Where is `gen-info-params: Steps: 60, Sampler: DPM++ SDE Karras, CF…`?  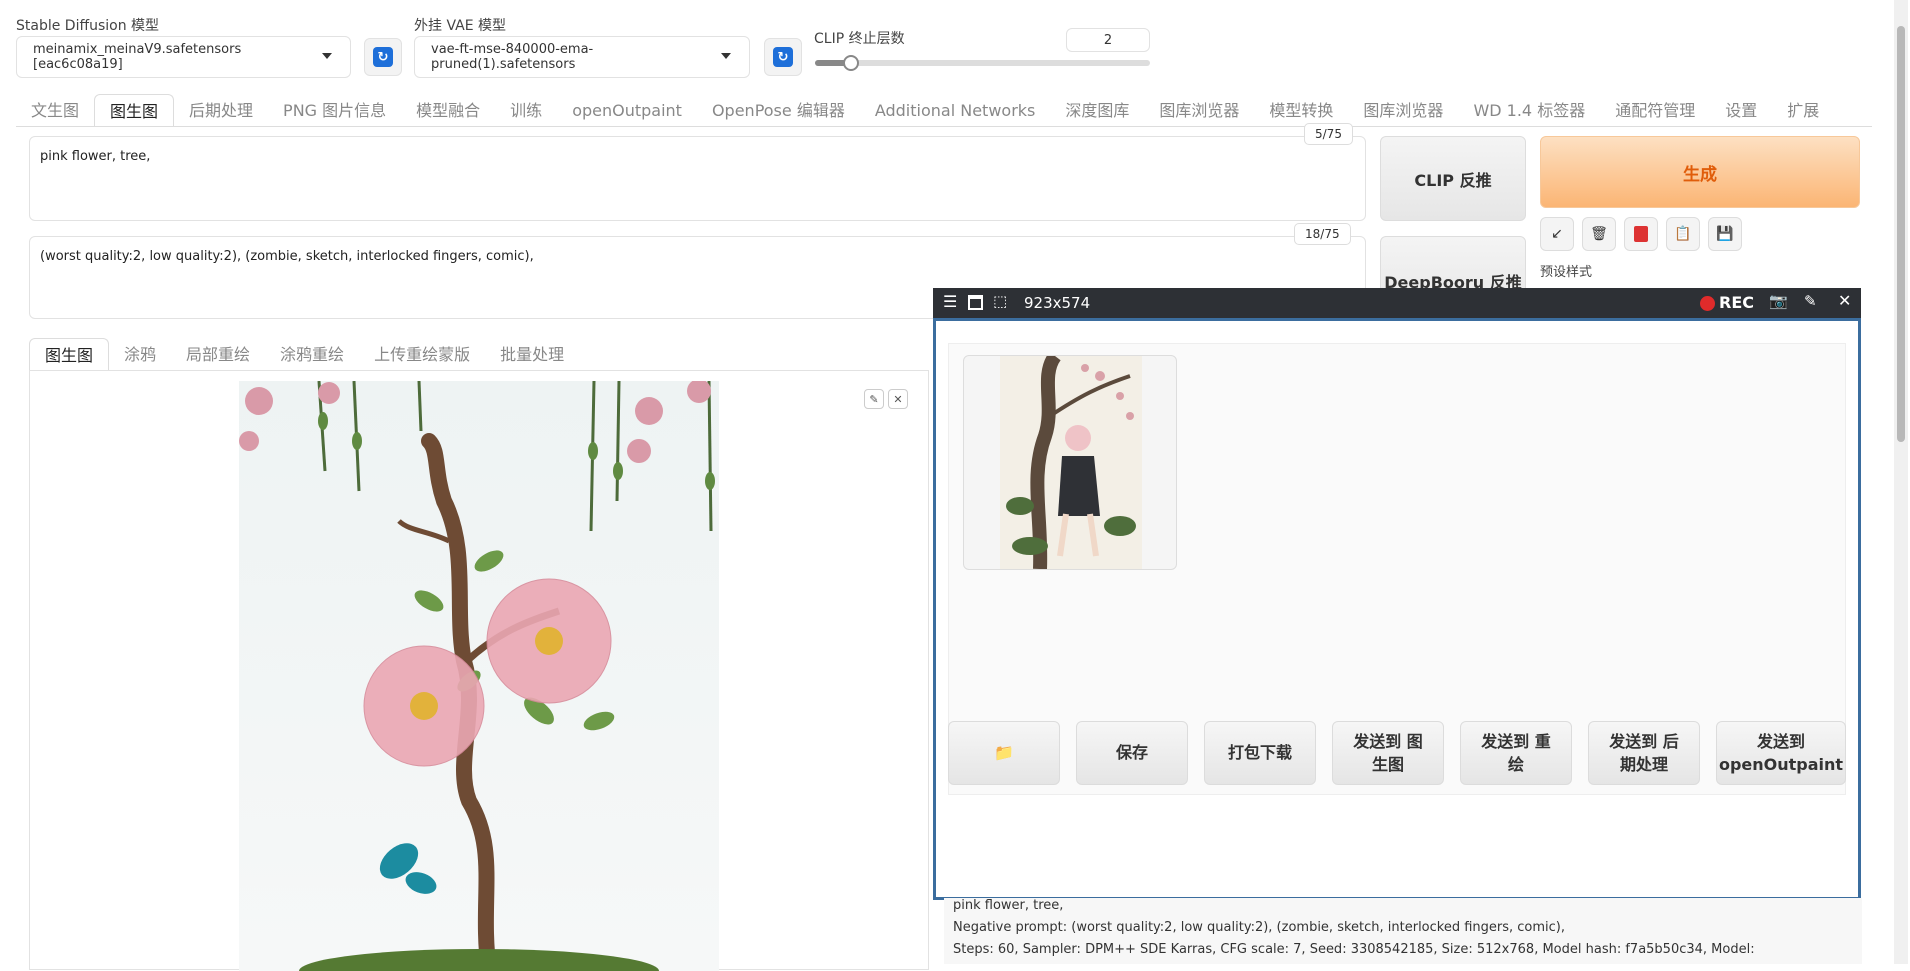 gen-info-params: Steps: 60, Sampler: DPM++ SDE Karras, CF… is located at coordinates (1354, 949).